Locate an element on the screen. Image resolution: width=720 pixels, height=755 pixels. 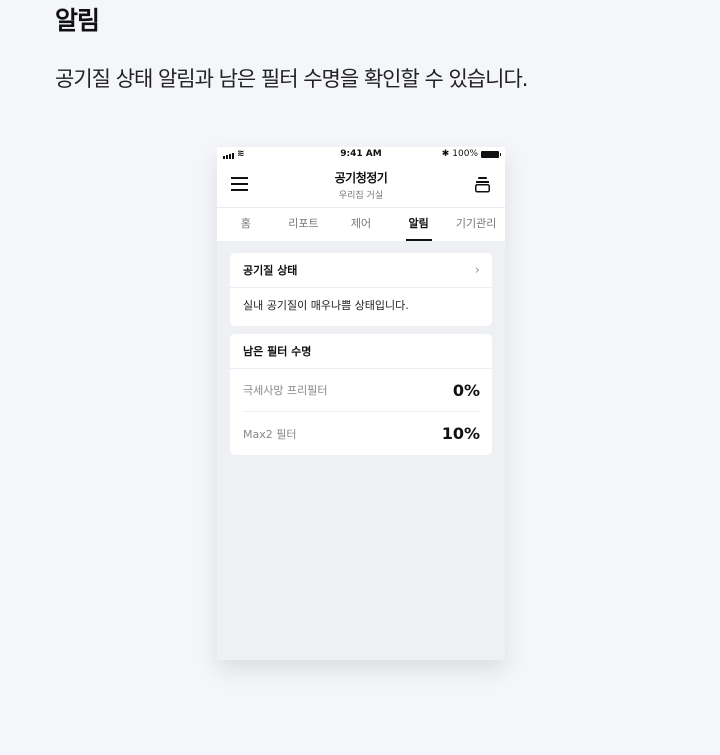
filter-life-title: 남은 필터 수명 is located at coordinates (361, 351).